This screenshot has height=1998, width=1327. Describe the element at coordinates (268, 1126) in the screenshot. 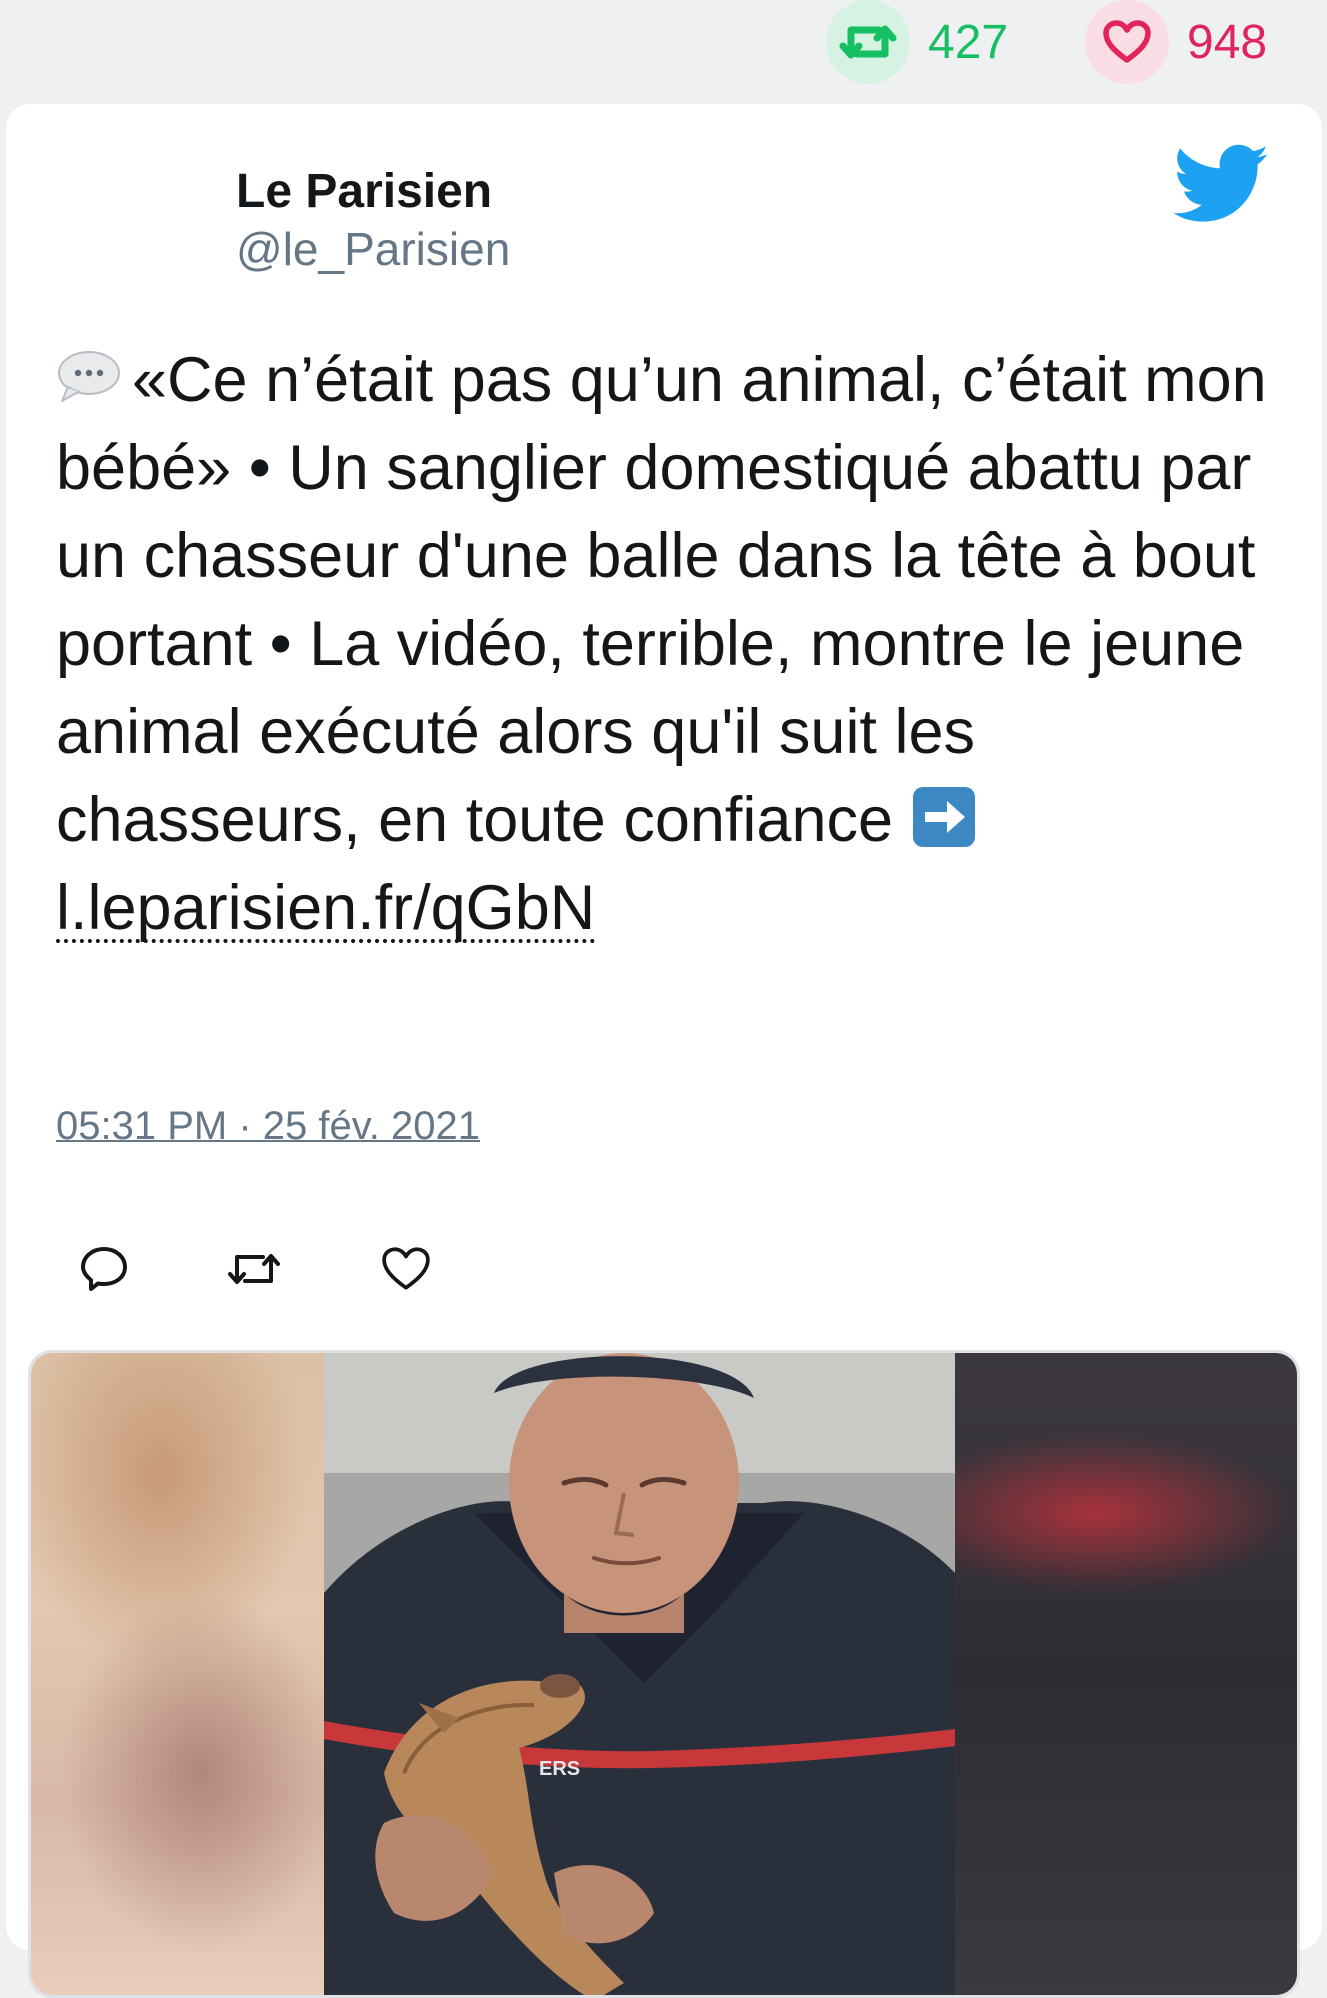

I see `tweet-timestamp: 05:31 PM · 25 fév. 2021` at that location.